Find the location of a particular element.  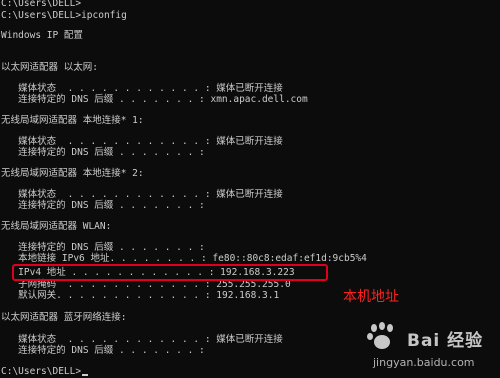

terminal-line: 无线局域网适配器 WLAN: is located at coordinates (56, 226).